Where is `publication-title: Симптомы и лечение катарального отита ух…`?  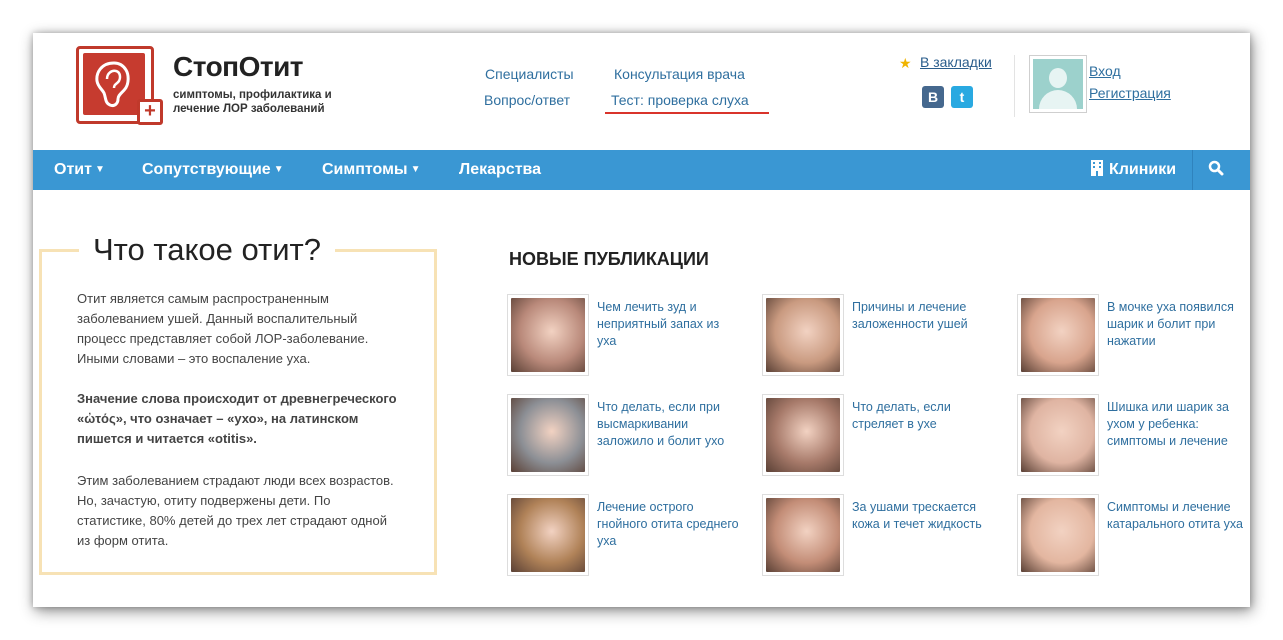
publication-title: Симптомы и лечение катарального отита ух… is located at coordinates (1178, 516).